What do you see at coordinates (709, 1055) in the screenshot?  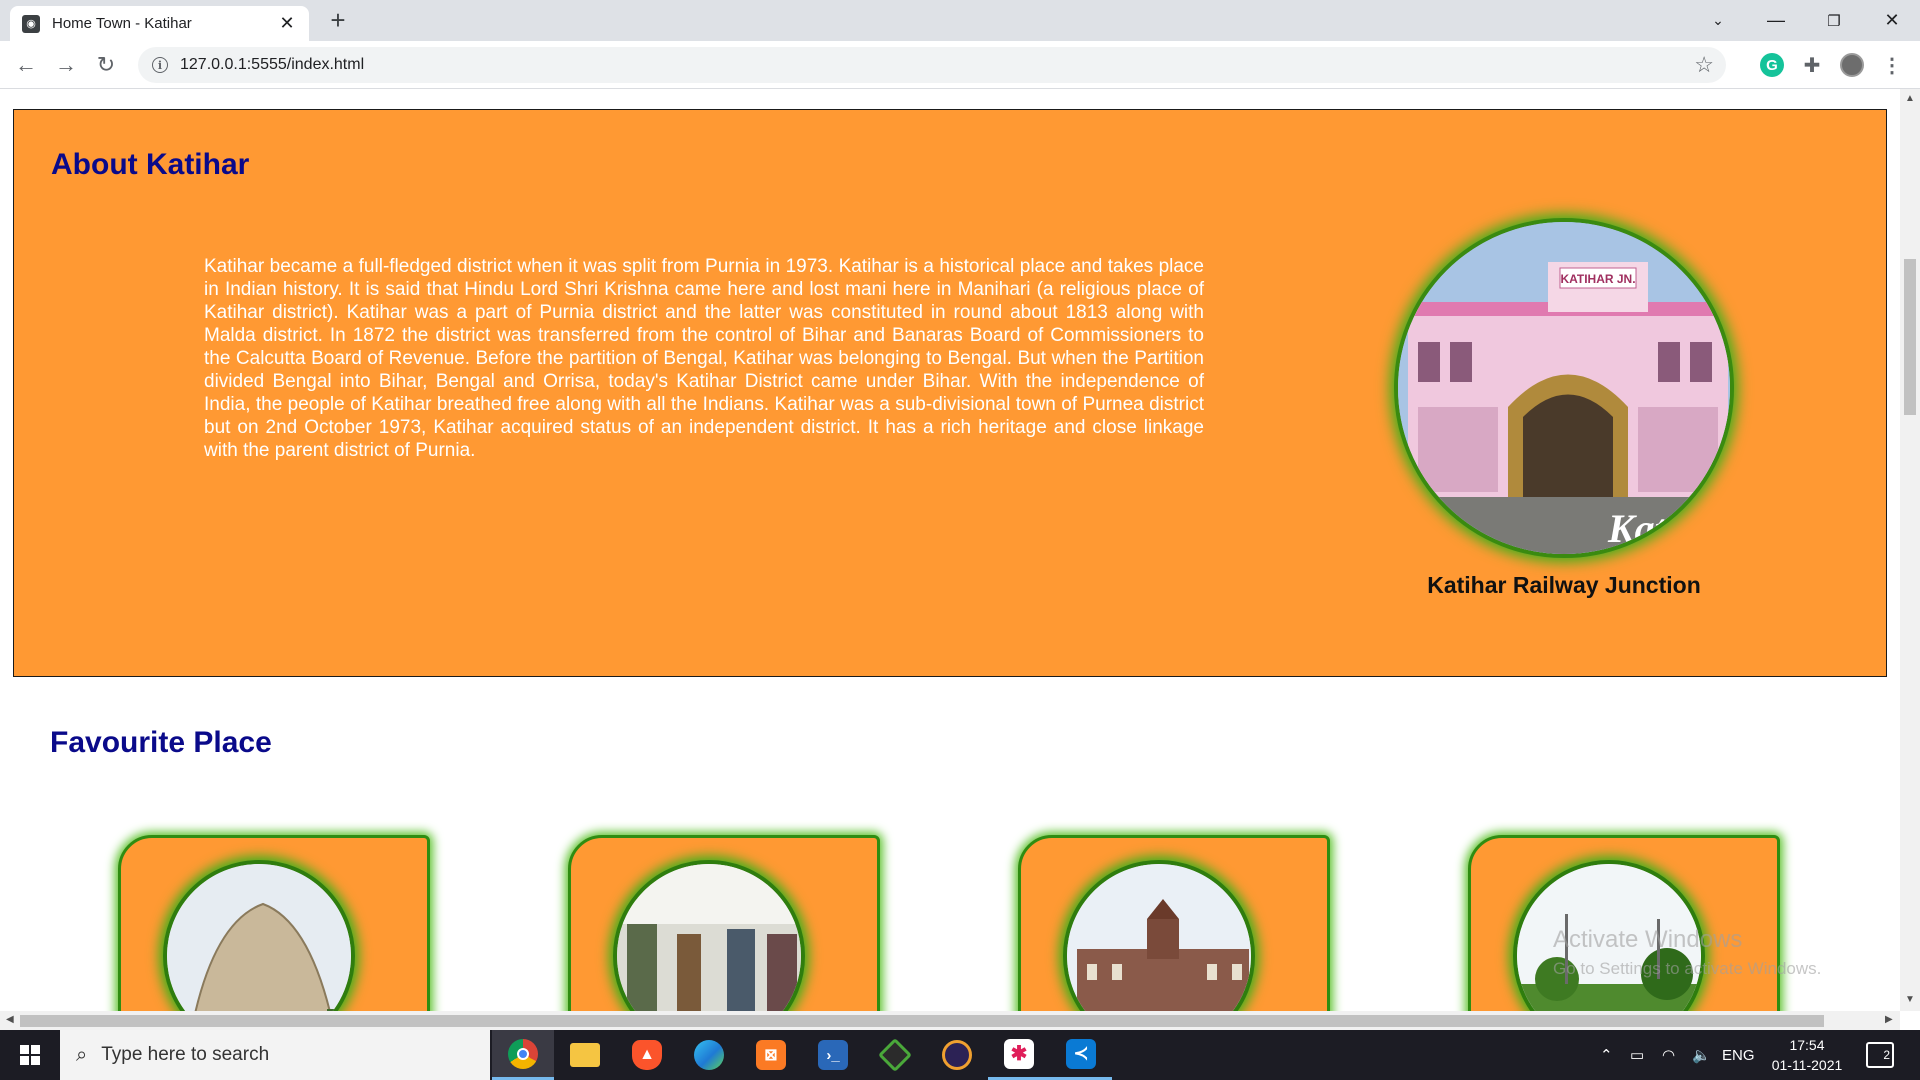 I see `edge-taskbar-icon` at bounding box center [709, 1055].